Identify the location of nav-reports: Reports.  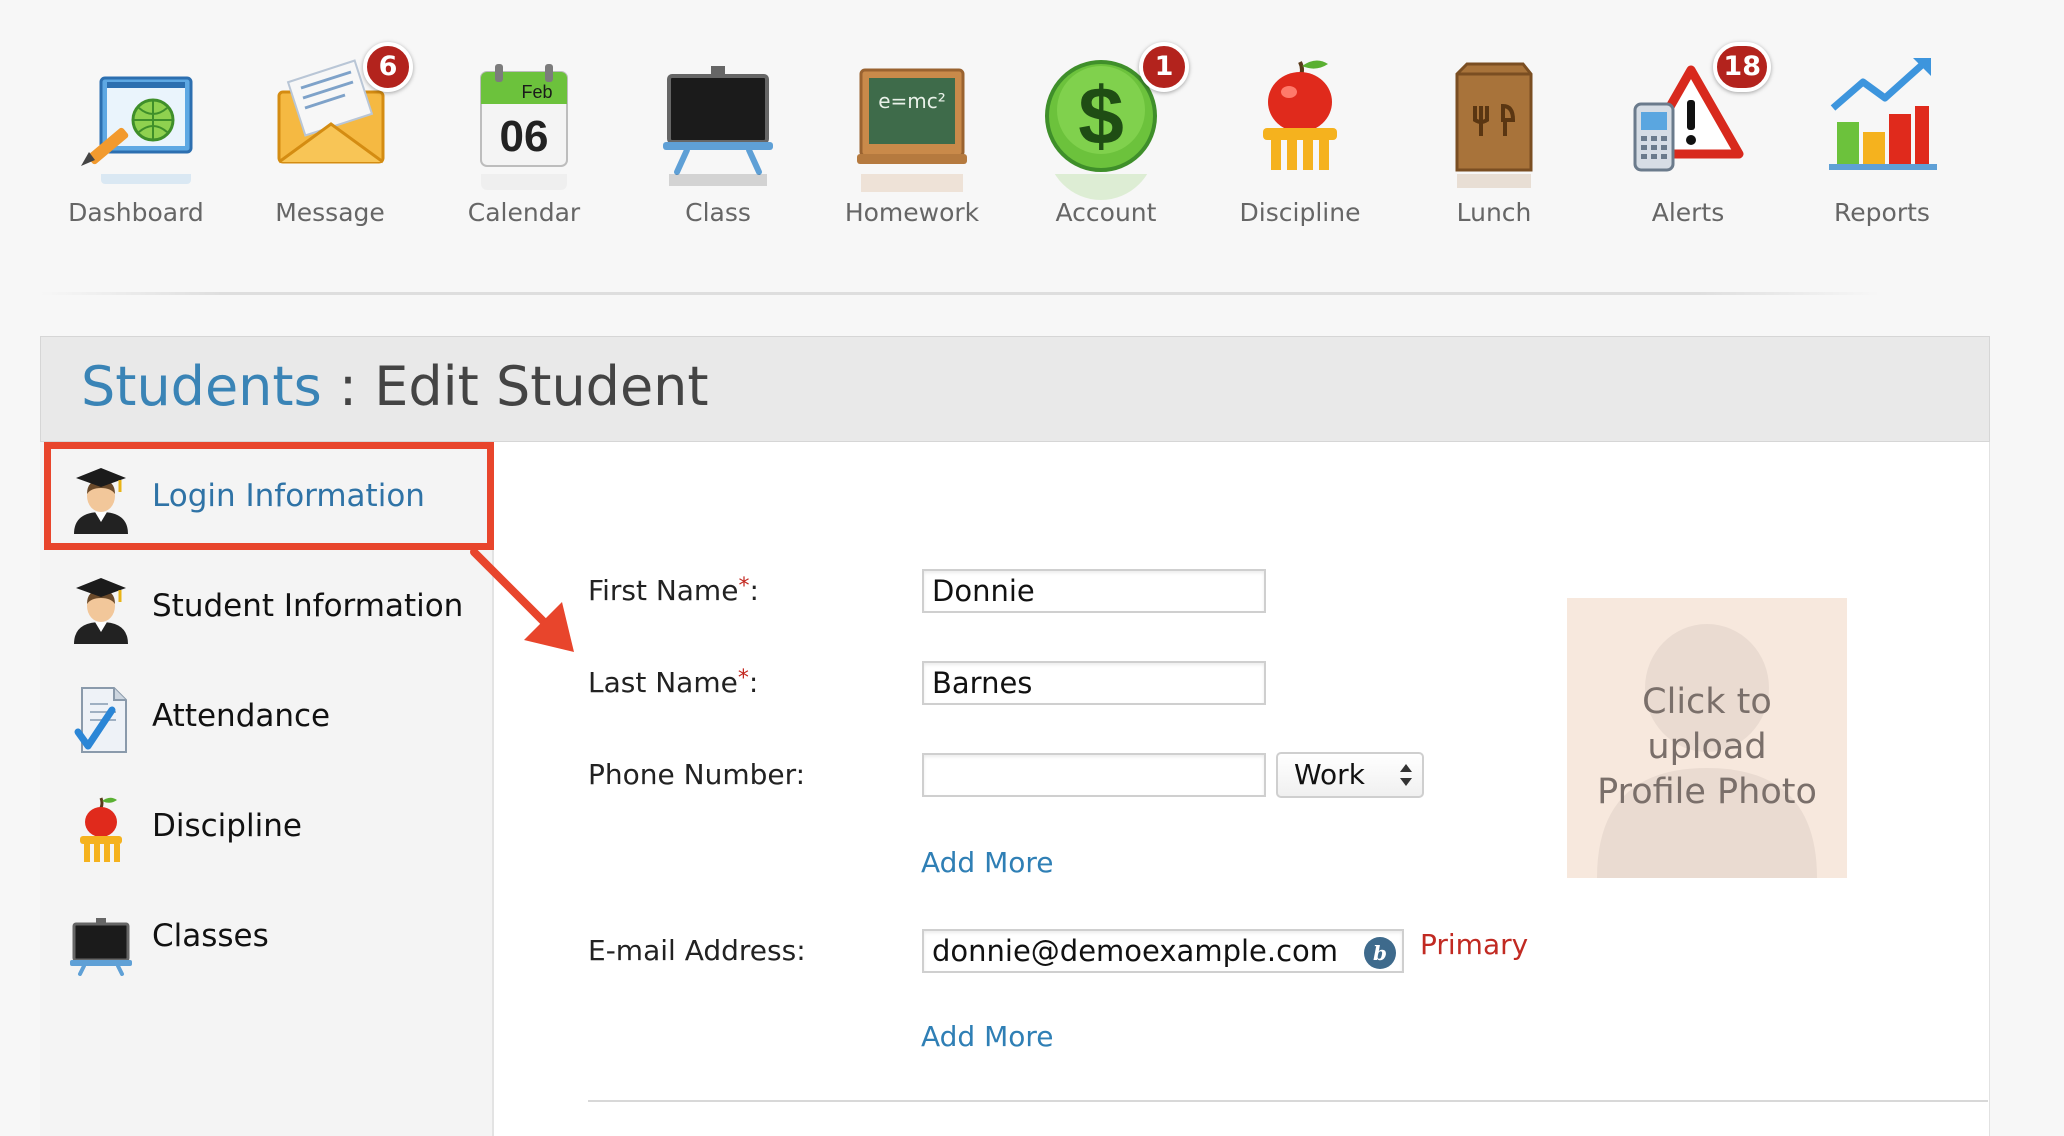
(1882, 137).